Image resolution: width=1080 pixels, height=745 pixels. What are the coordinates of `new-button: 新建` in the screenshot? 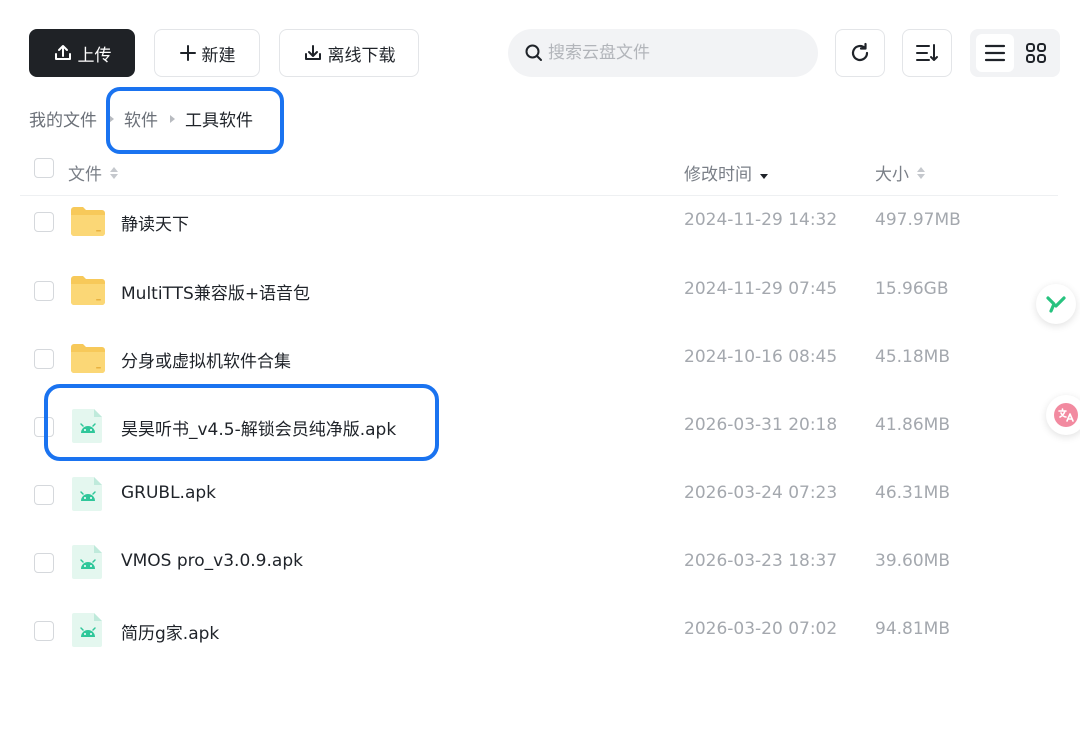 It's located at (207, 53).